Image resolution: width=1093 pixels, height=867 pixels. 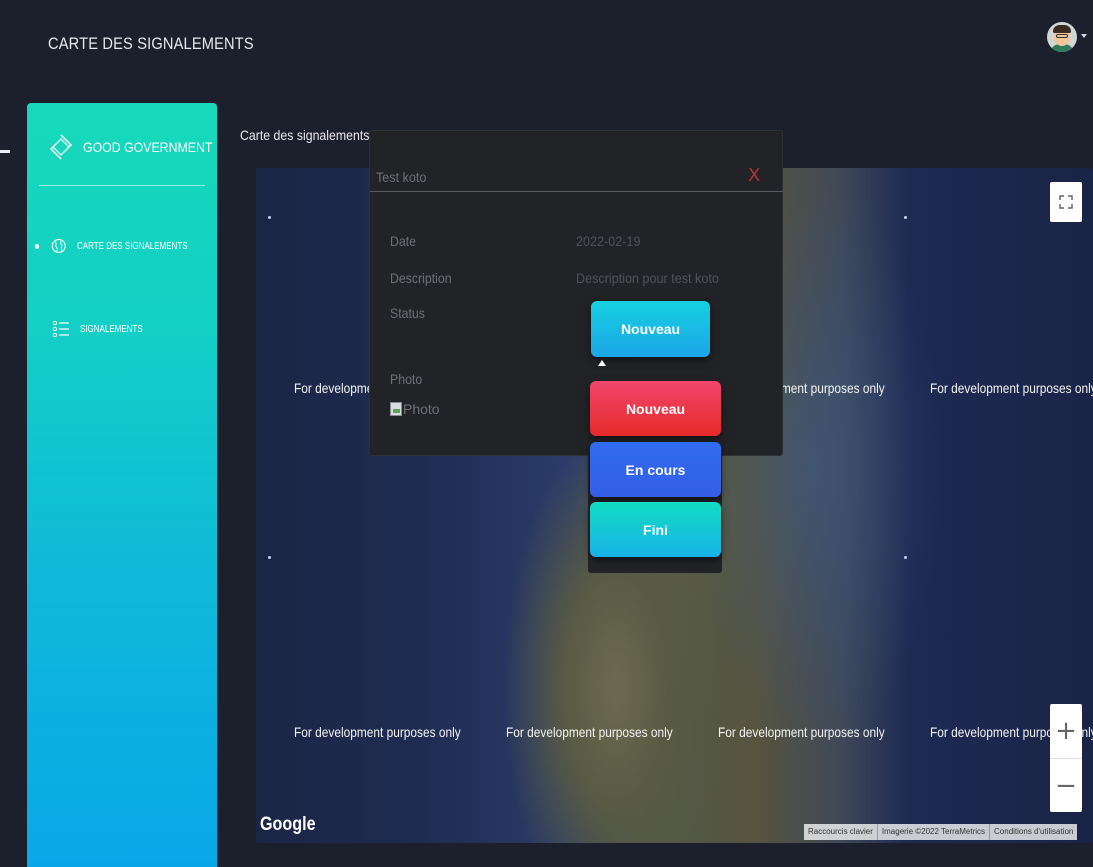 I want to click on photo-image: Photo, so click(x=415, y=409).